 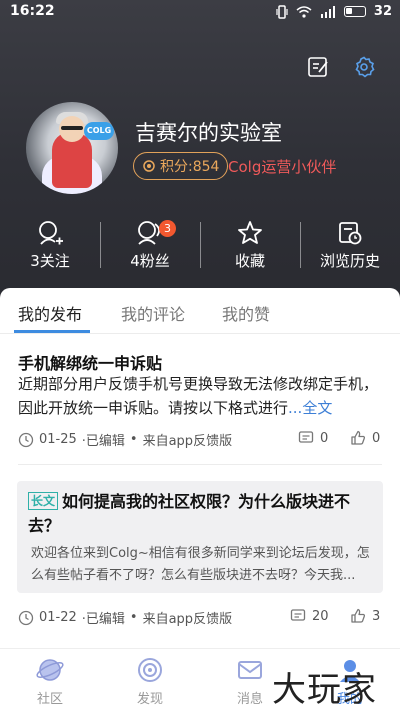 I want to click on wifi-icon, so click(x=304, y=11).